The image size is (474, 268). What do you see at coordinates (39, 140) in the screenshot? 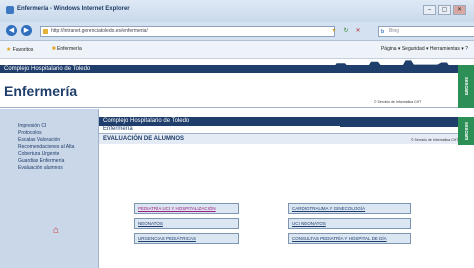
I see `sidebar-item-escalas: Escalas Valoración` at bounding box center [39, 140].